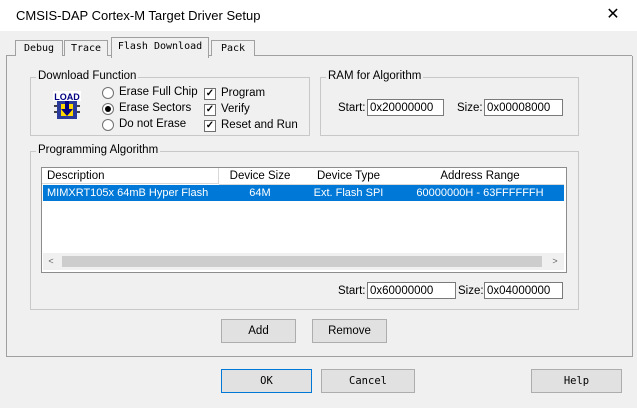  What do you see at coordinates (266, 381) in the screenshot?
I see `ok-button: OK` at bounding box center [266, 381].